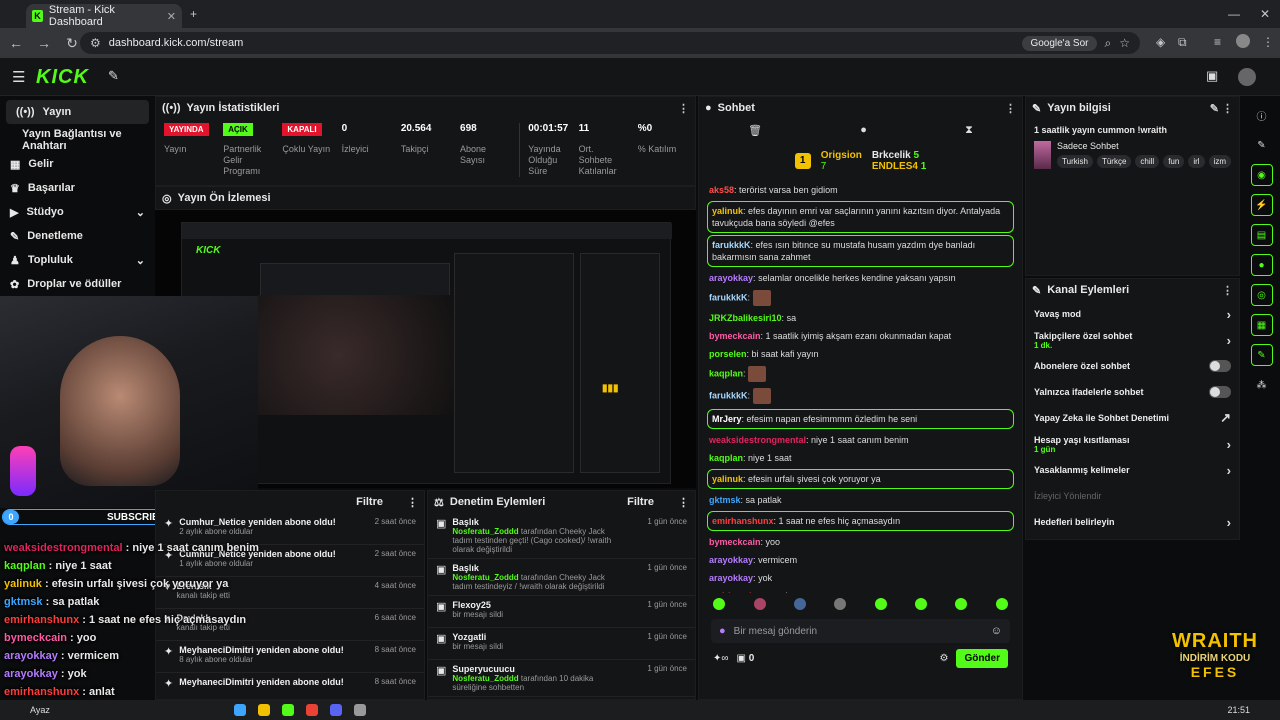 The height and width of the screenshot is (720, 1280). Describe the element at coordinates (44, 43) in the screenshot. I see `forward-icon: →` at that location.